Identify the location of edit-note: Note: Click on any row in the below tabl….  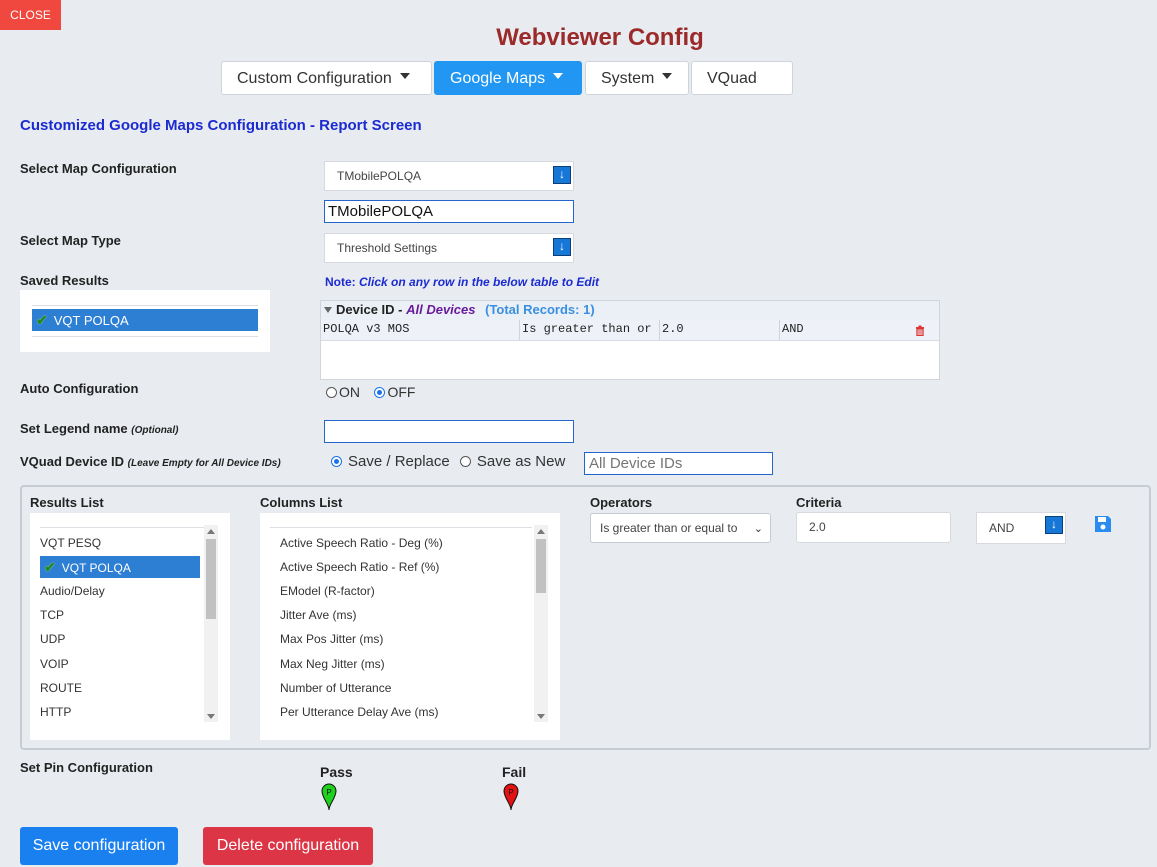
(462, 282).